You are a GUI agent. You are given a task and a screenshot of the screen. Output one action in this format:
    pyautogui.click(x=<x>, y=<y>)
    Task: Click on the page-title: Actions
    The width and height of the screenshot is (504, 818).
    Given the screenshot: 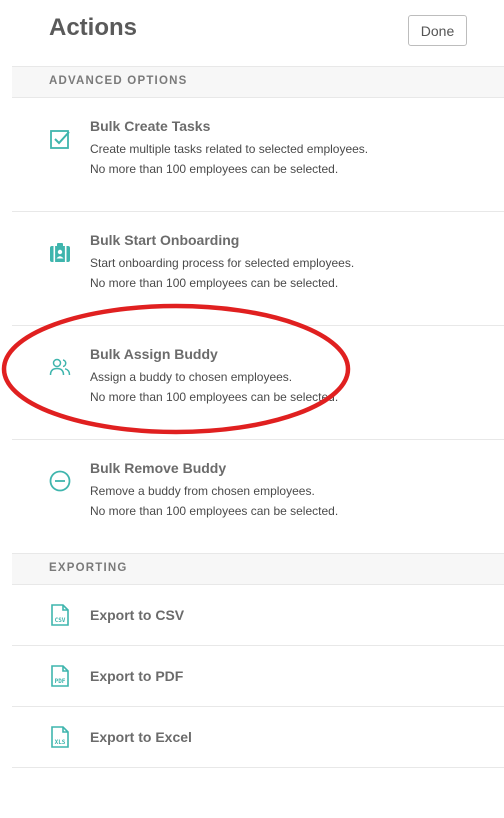 What is the action you would take?
    pyautogui.click(x=93, y=27)
    